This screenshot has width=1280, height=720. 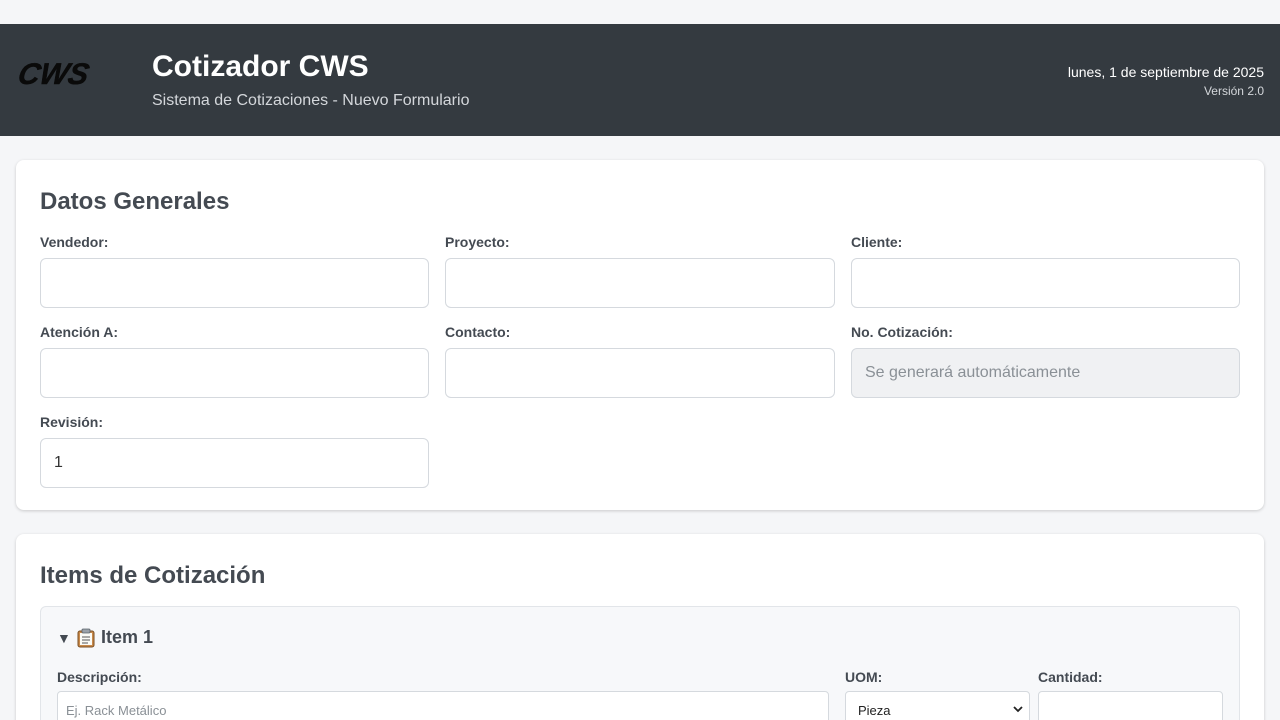 I want to click on no-cotizacion-field: No. Cotización:, so click(x=1045, y=361).